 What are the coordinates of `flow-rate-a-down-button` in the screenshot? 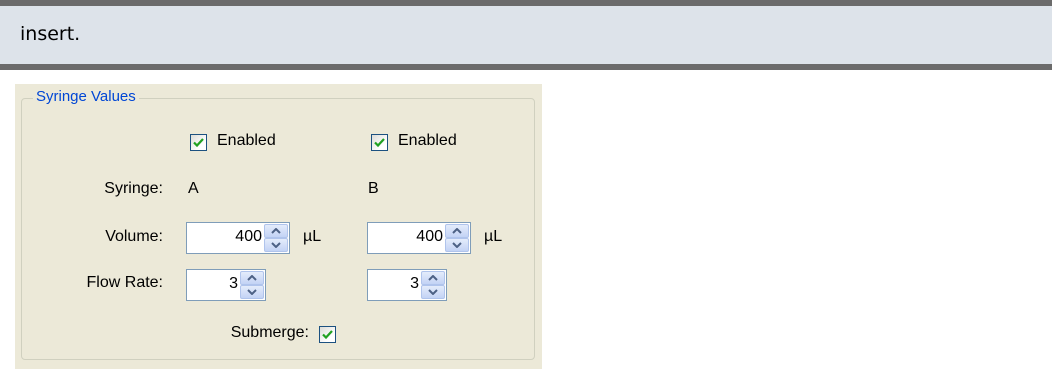 It's located at (252, 292).